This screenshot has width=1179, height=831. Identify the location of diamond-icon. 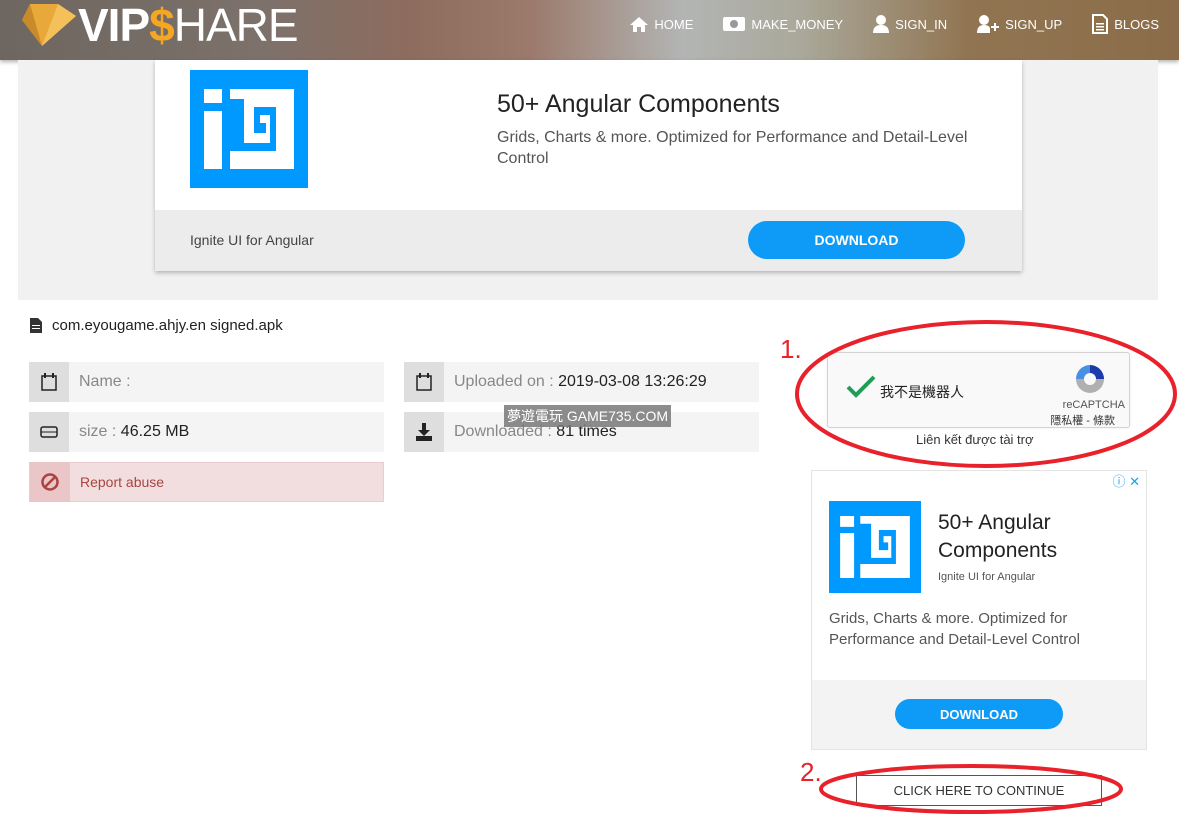
(49, 25).